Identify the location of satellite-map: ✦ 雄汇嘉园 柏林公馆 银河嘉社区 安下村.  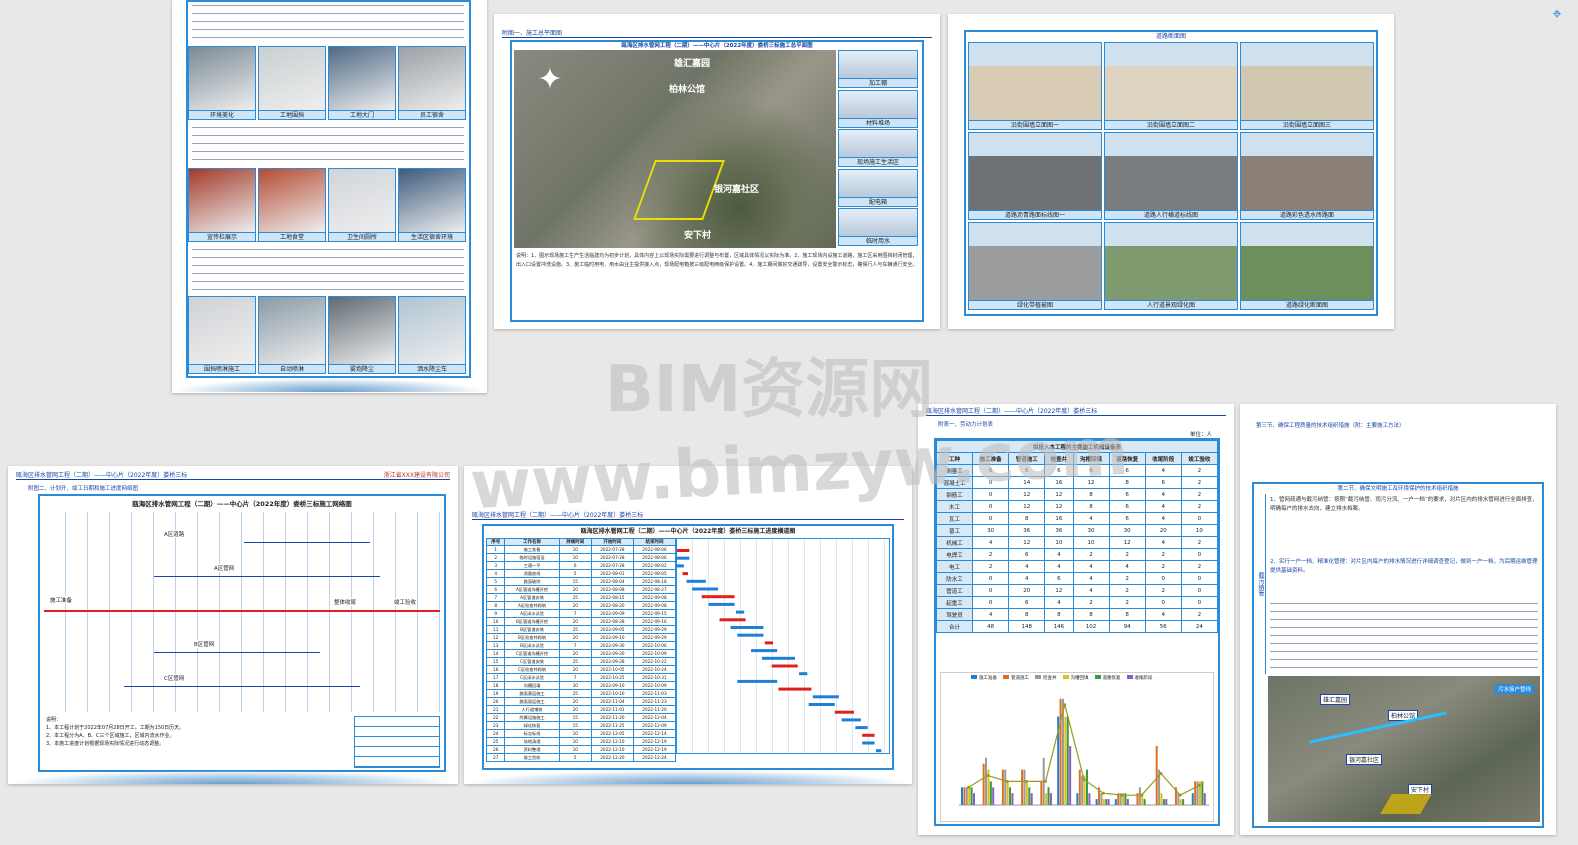
(675, 149).